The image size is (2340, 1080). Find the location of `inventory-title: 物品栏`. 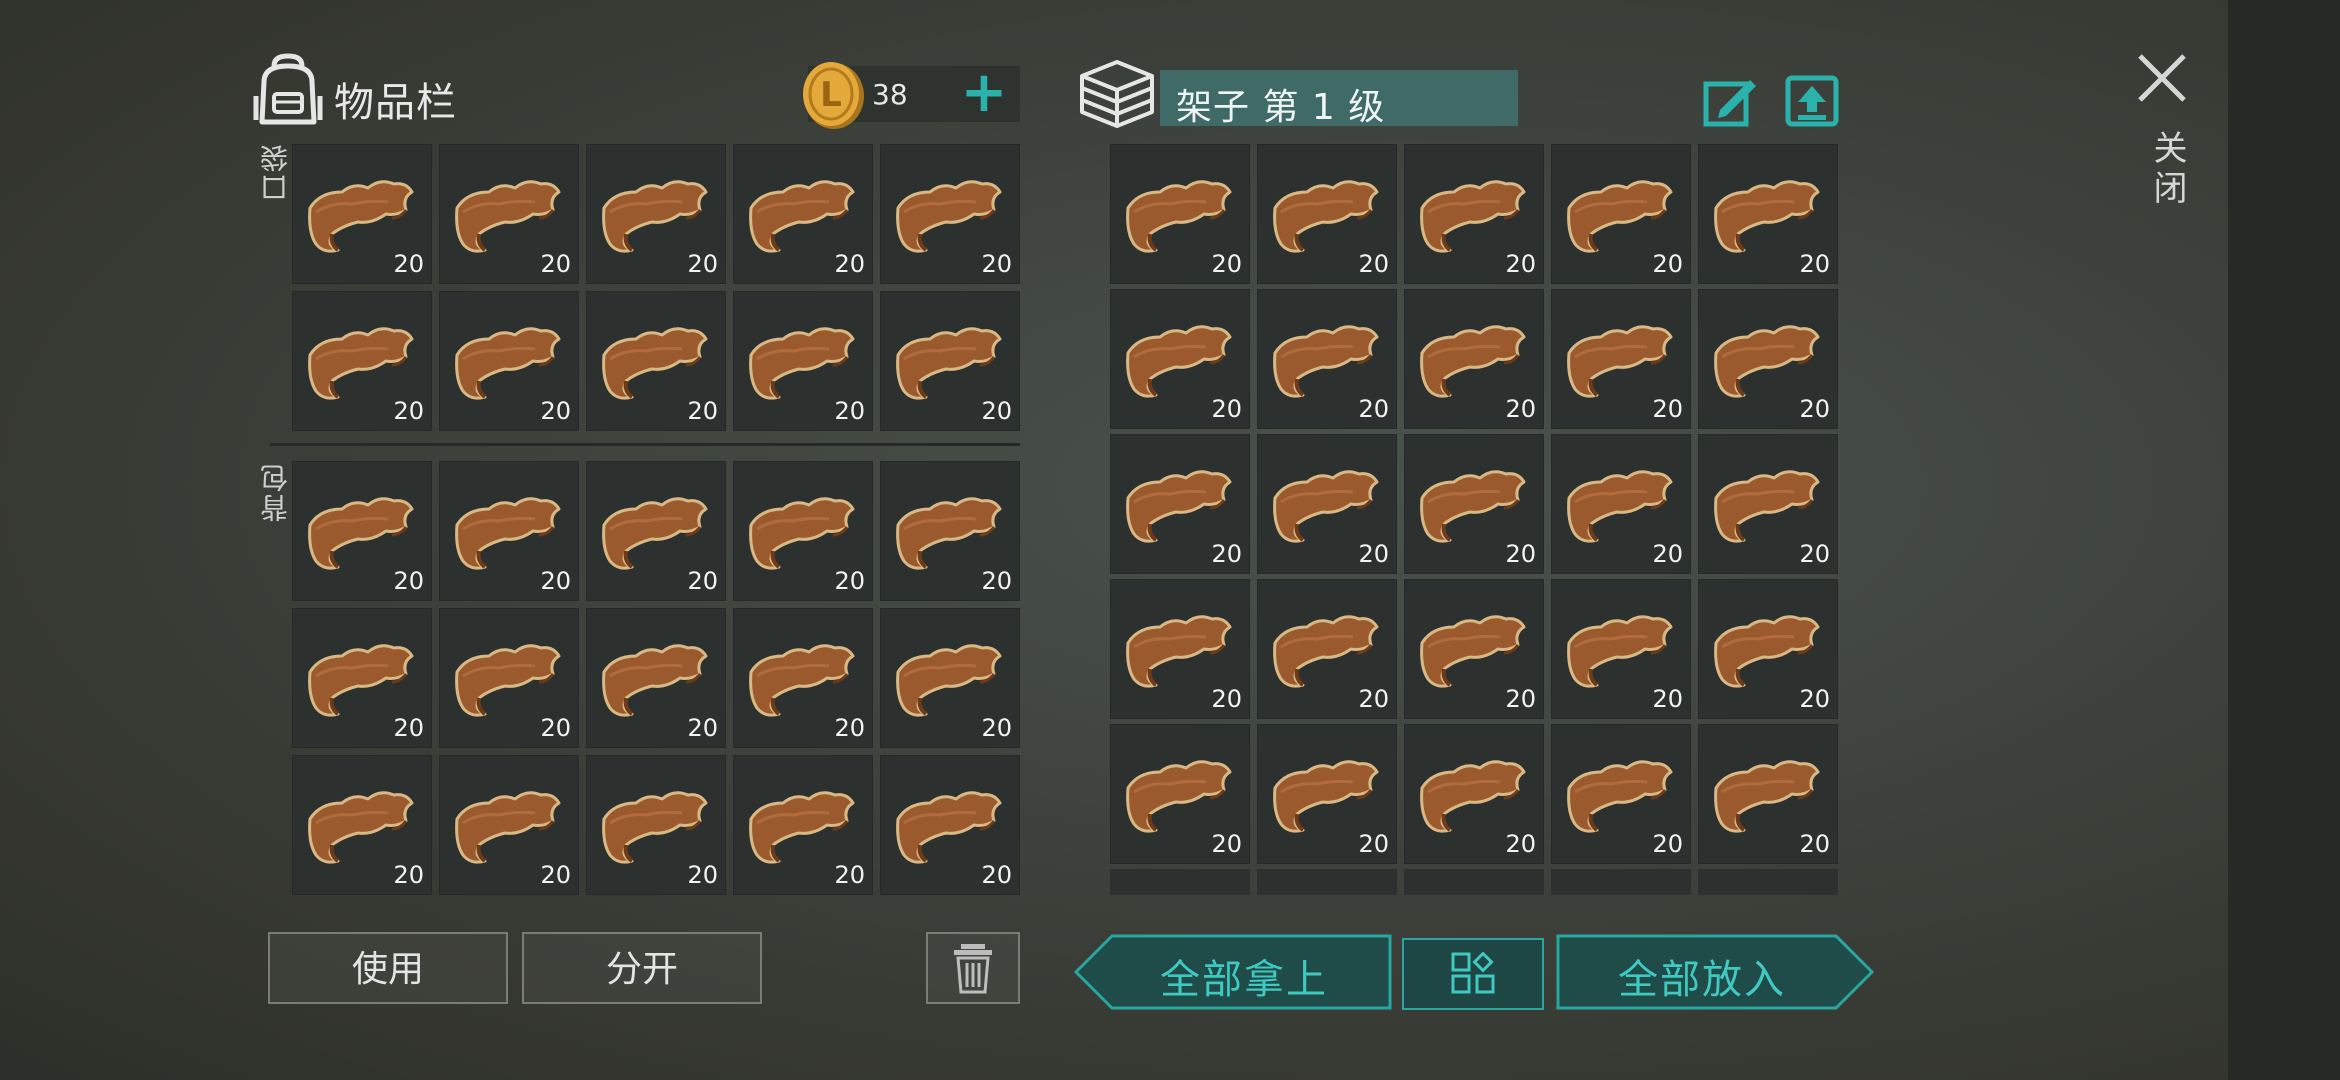

inventory-title: 物品栏 is located at coordinates (395, 103).